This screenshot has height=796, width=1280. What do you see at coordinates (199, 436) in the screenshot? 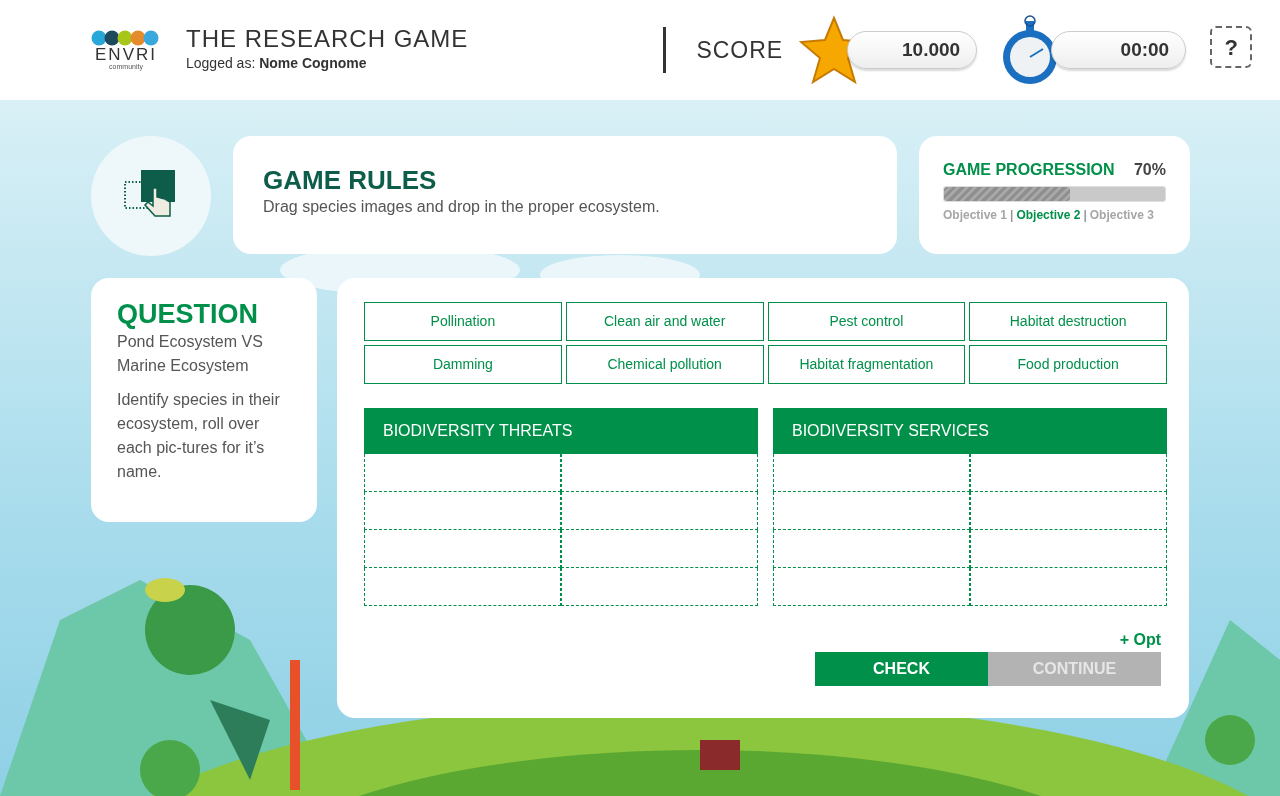
I see `question-text: Identify species in their ecosystem, roll over each pic-tures for it’s name.` at bounding box center [199, 436].